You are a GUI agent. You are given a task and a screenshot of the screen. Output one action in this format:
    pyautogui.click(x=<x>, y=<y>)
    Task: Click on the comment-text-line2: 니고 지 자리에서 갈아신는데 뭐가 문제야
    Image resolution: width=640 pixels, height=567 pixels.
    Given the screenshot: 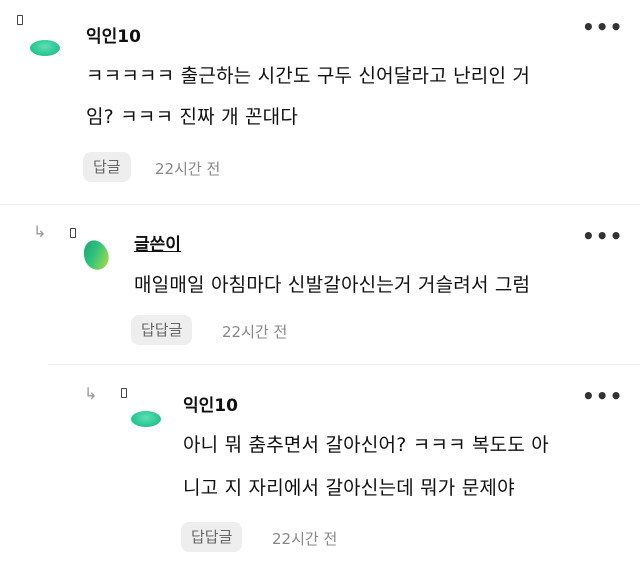 What is the action you would take?
    pyautogui.click(x=349, y=488)
    